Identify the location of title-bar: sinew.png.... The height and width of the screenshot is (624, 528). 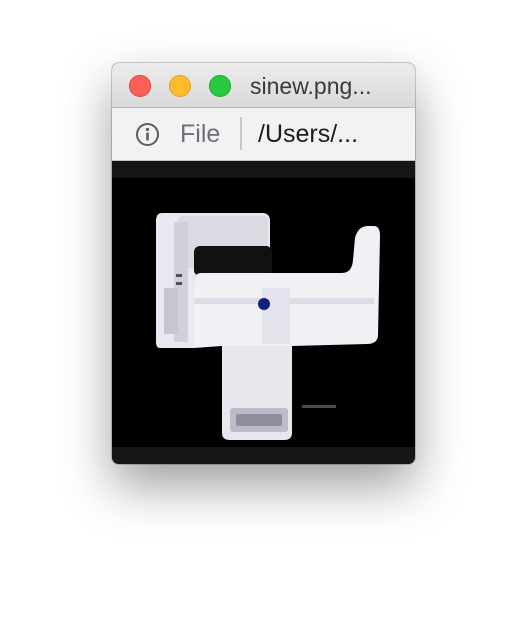
(263, 85).